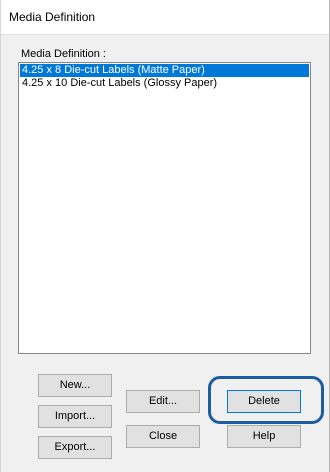 This screenshot has height=472, width=330. What do you see at coordinates (164, 83) in the screenshot?
I see `list-item: 4.25 x 10 Die-cut Labels (Glossy Paper)` at bounding box center [164, 83].